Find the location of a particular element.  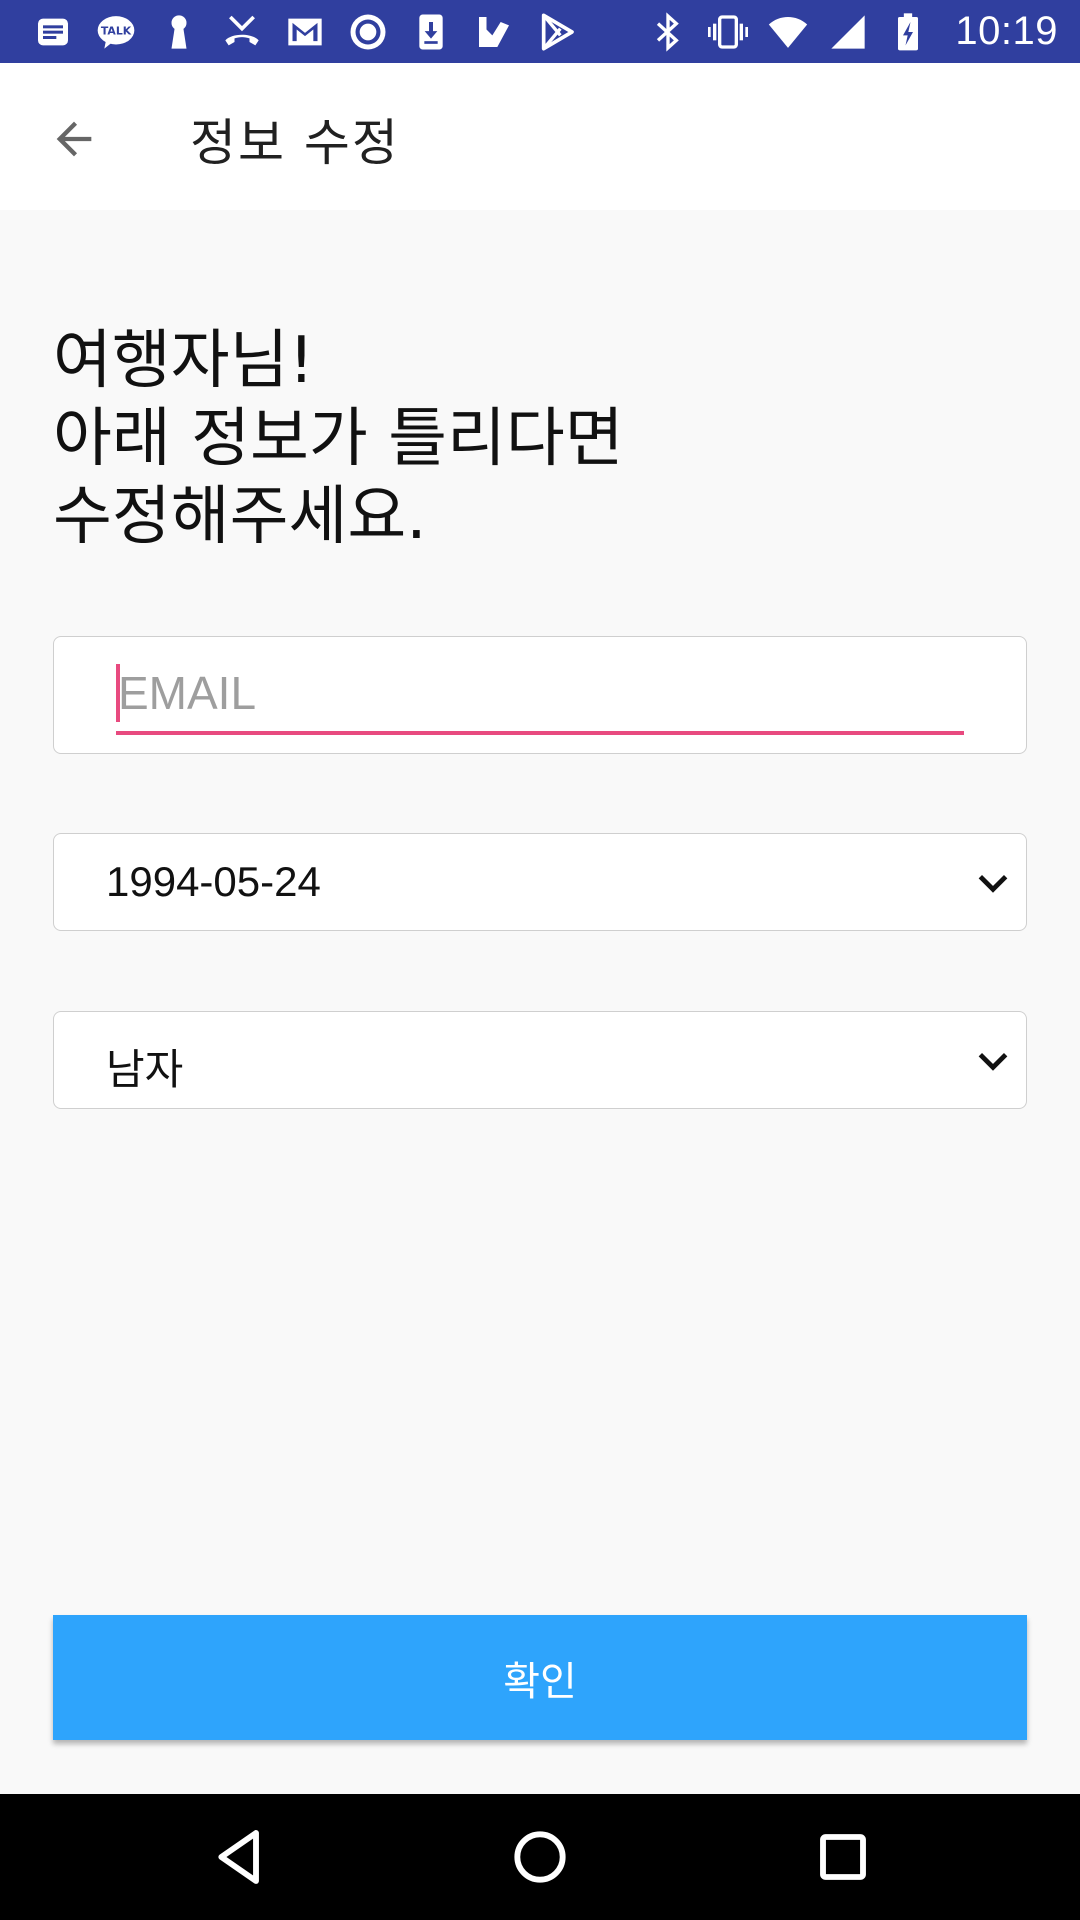

page-title: 정보 수정 is located at coordinates (295, 143).